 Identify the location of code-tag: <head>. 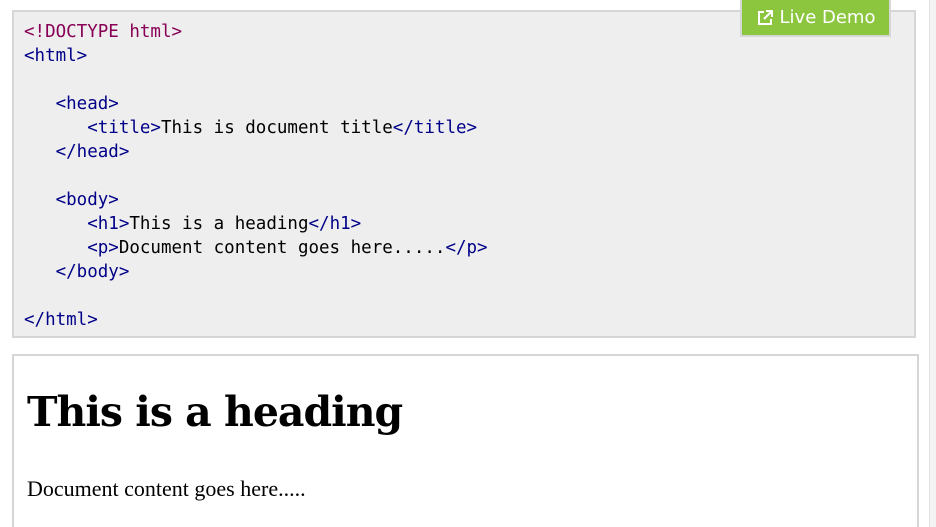
(87, 104).